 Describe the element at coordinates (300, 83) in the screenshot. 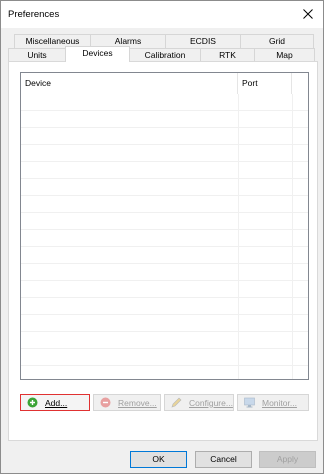

I see `column-header-filler` at that location.